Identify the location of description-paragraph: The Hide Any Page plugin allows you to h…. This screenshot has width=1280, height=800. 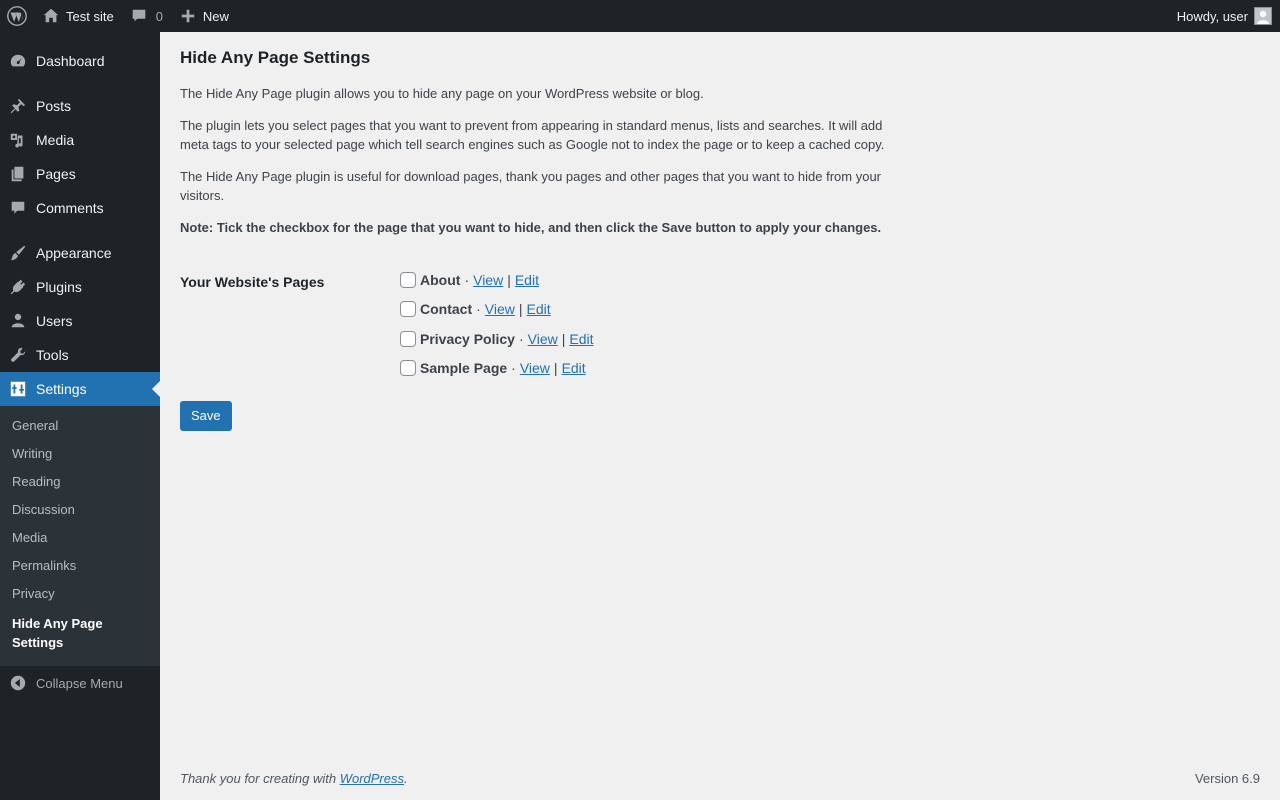
(442, 93).